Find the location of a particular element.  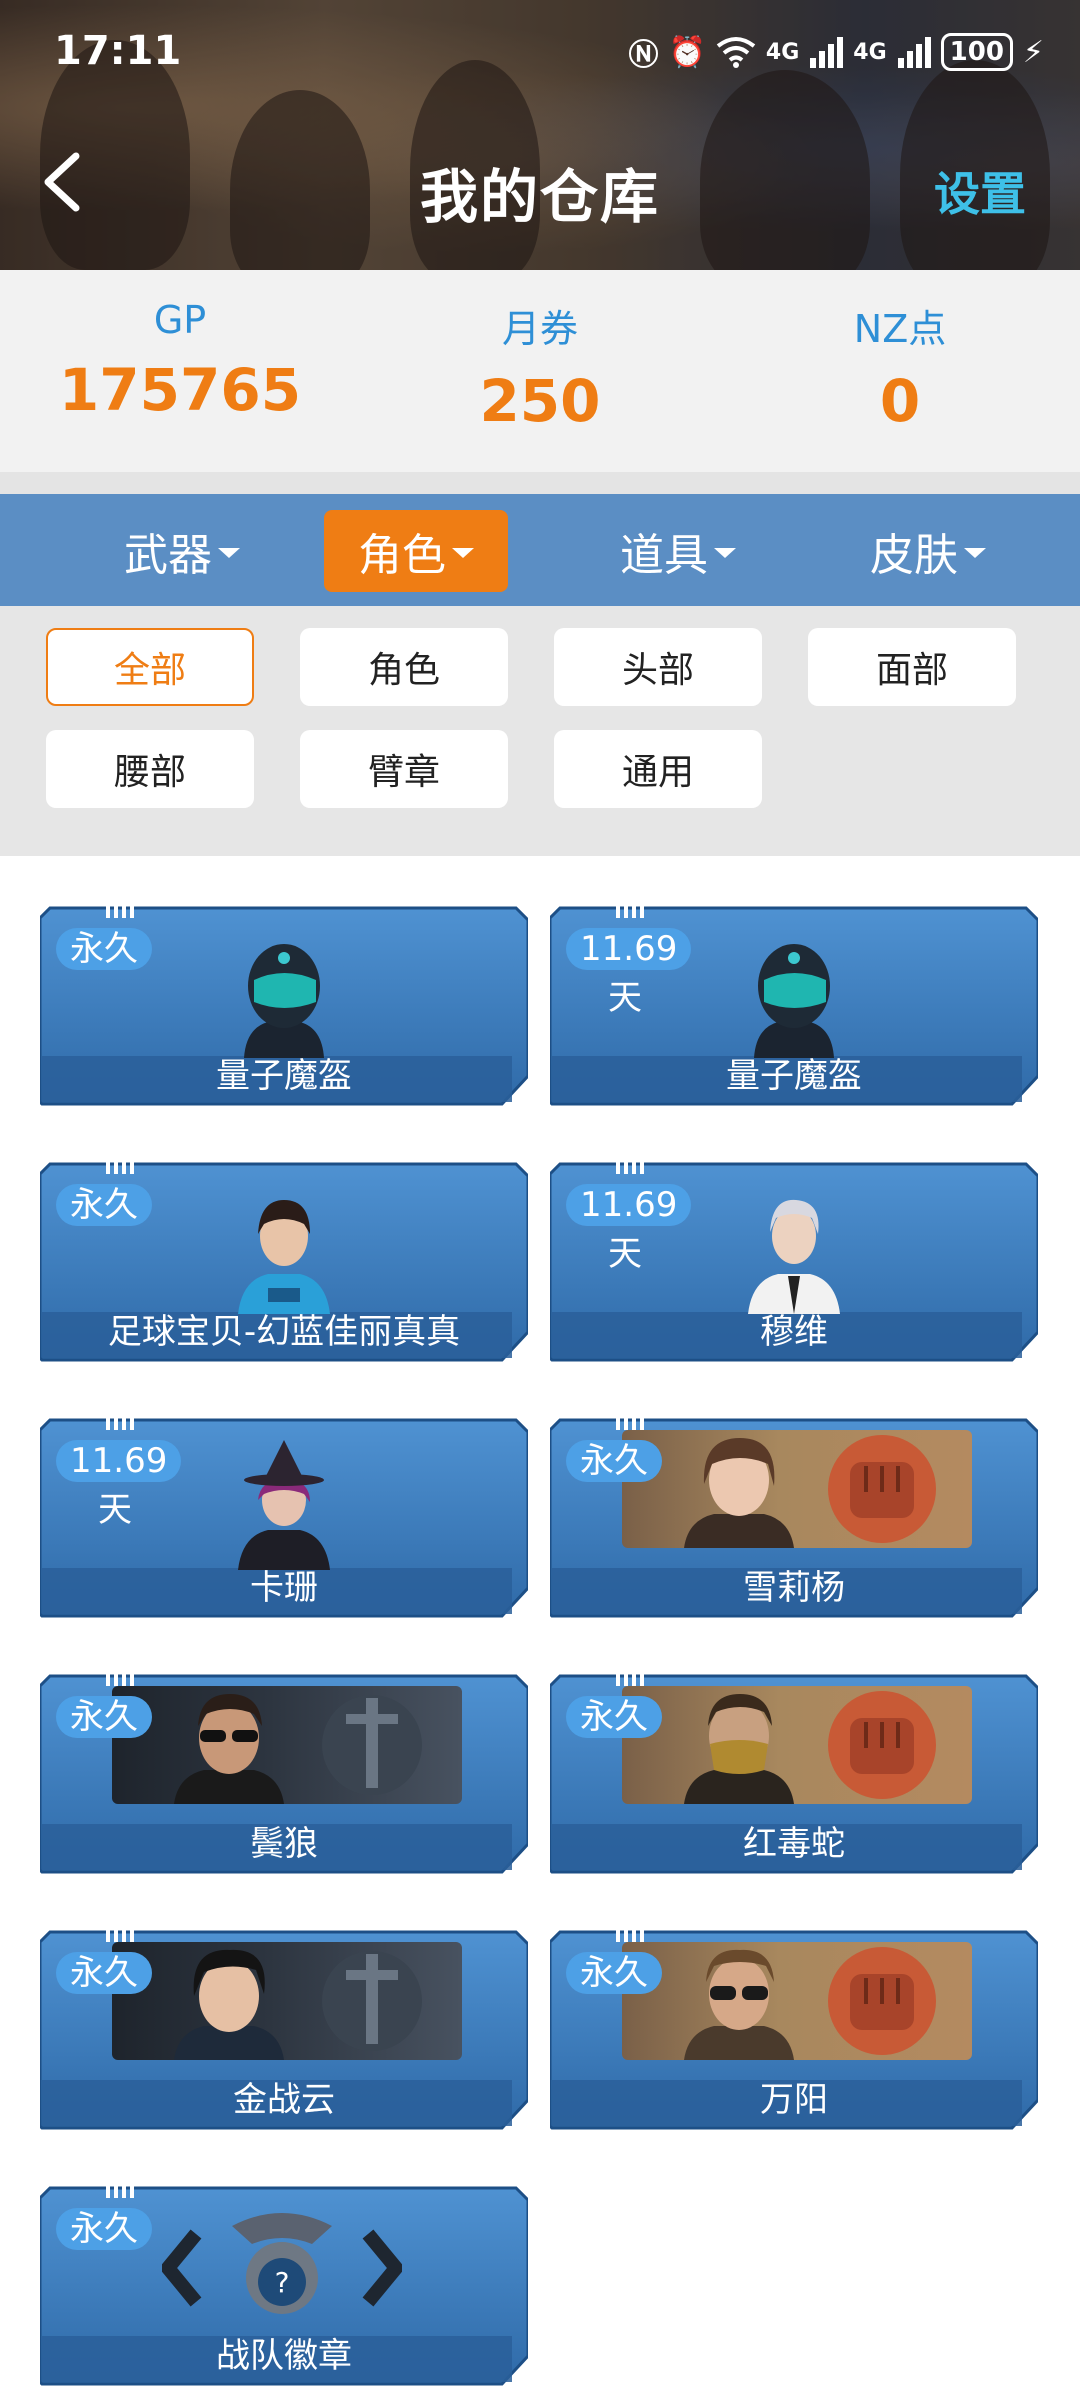

character-icon is located at coordinates (284, 1257).